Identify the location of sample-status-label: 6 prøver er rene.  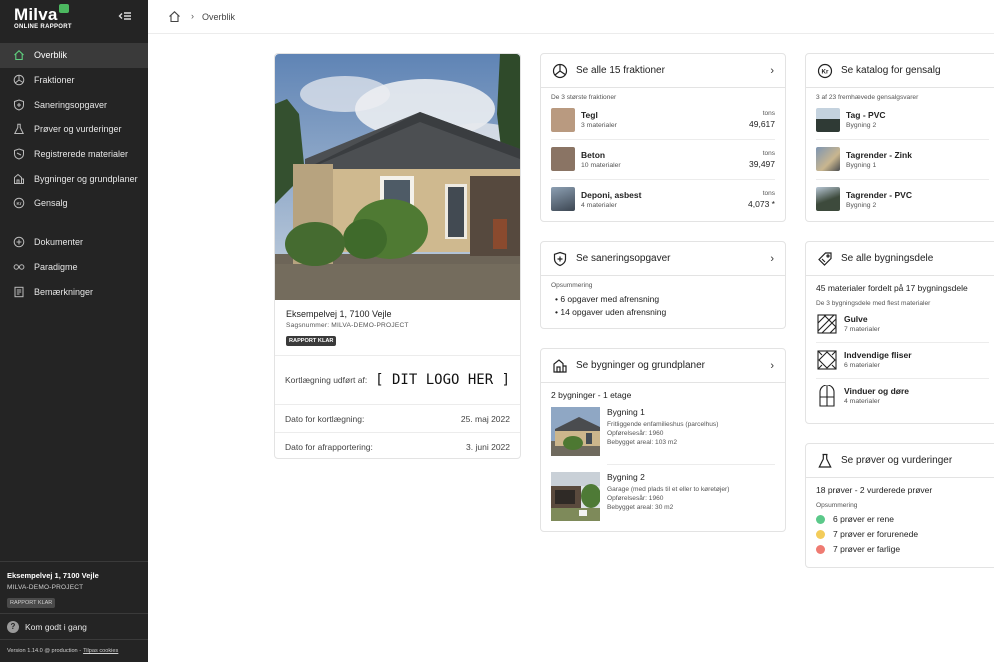
(863, 519).